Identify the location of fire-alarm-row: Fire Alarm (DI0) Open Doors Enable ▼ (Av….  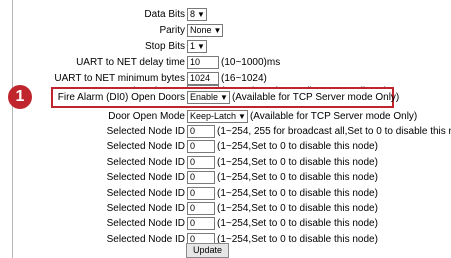
(225, 97).